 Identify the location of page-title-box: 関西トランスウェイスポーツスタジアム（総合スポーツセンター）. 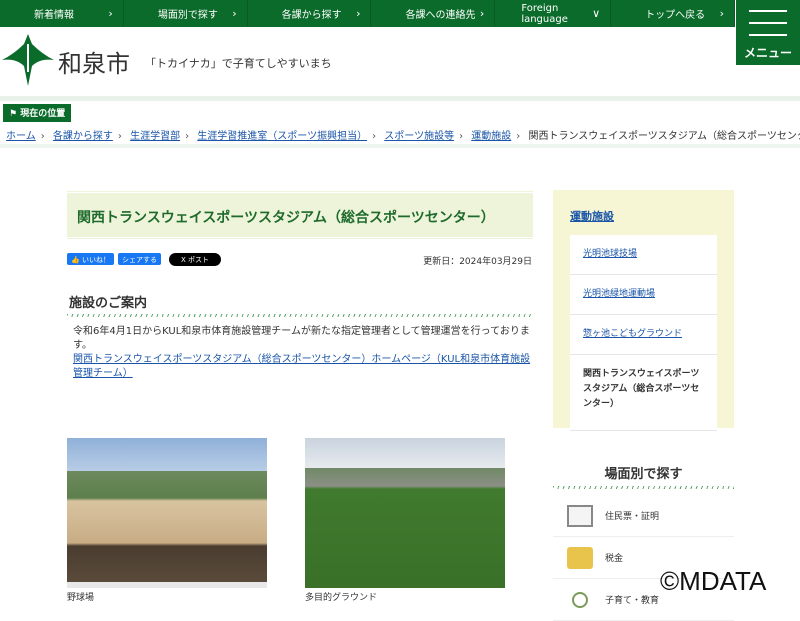
(300, 215).